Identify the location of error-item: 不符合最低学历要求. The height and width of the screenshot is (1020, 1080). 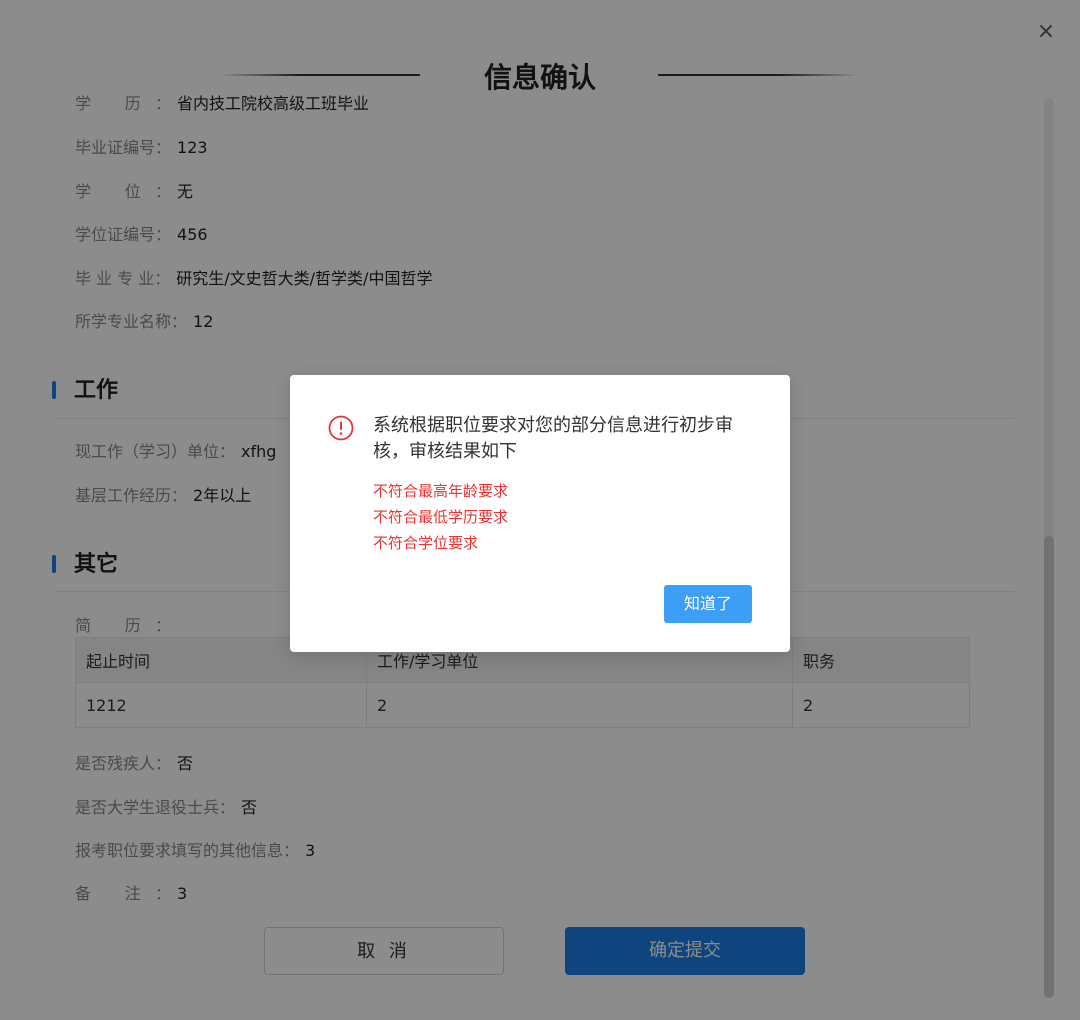
(441, 517).